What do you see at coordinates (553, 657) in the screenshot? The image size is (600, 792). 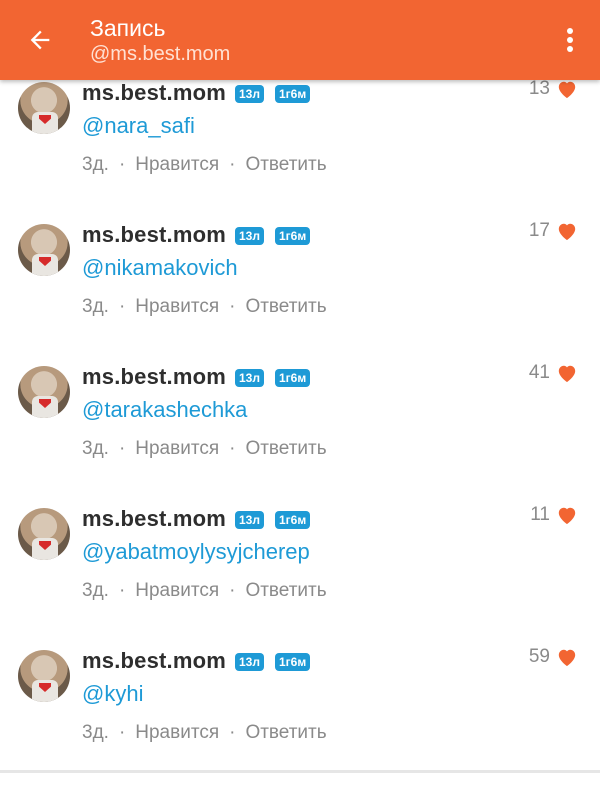 I see `like-counter: 59` at bounding box center [553, 657].